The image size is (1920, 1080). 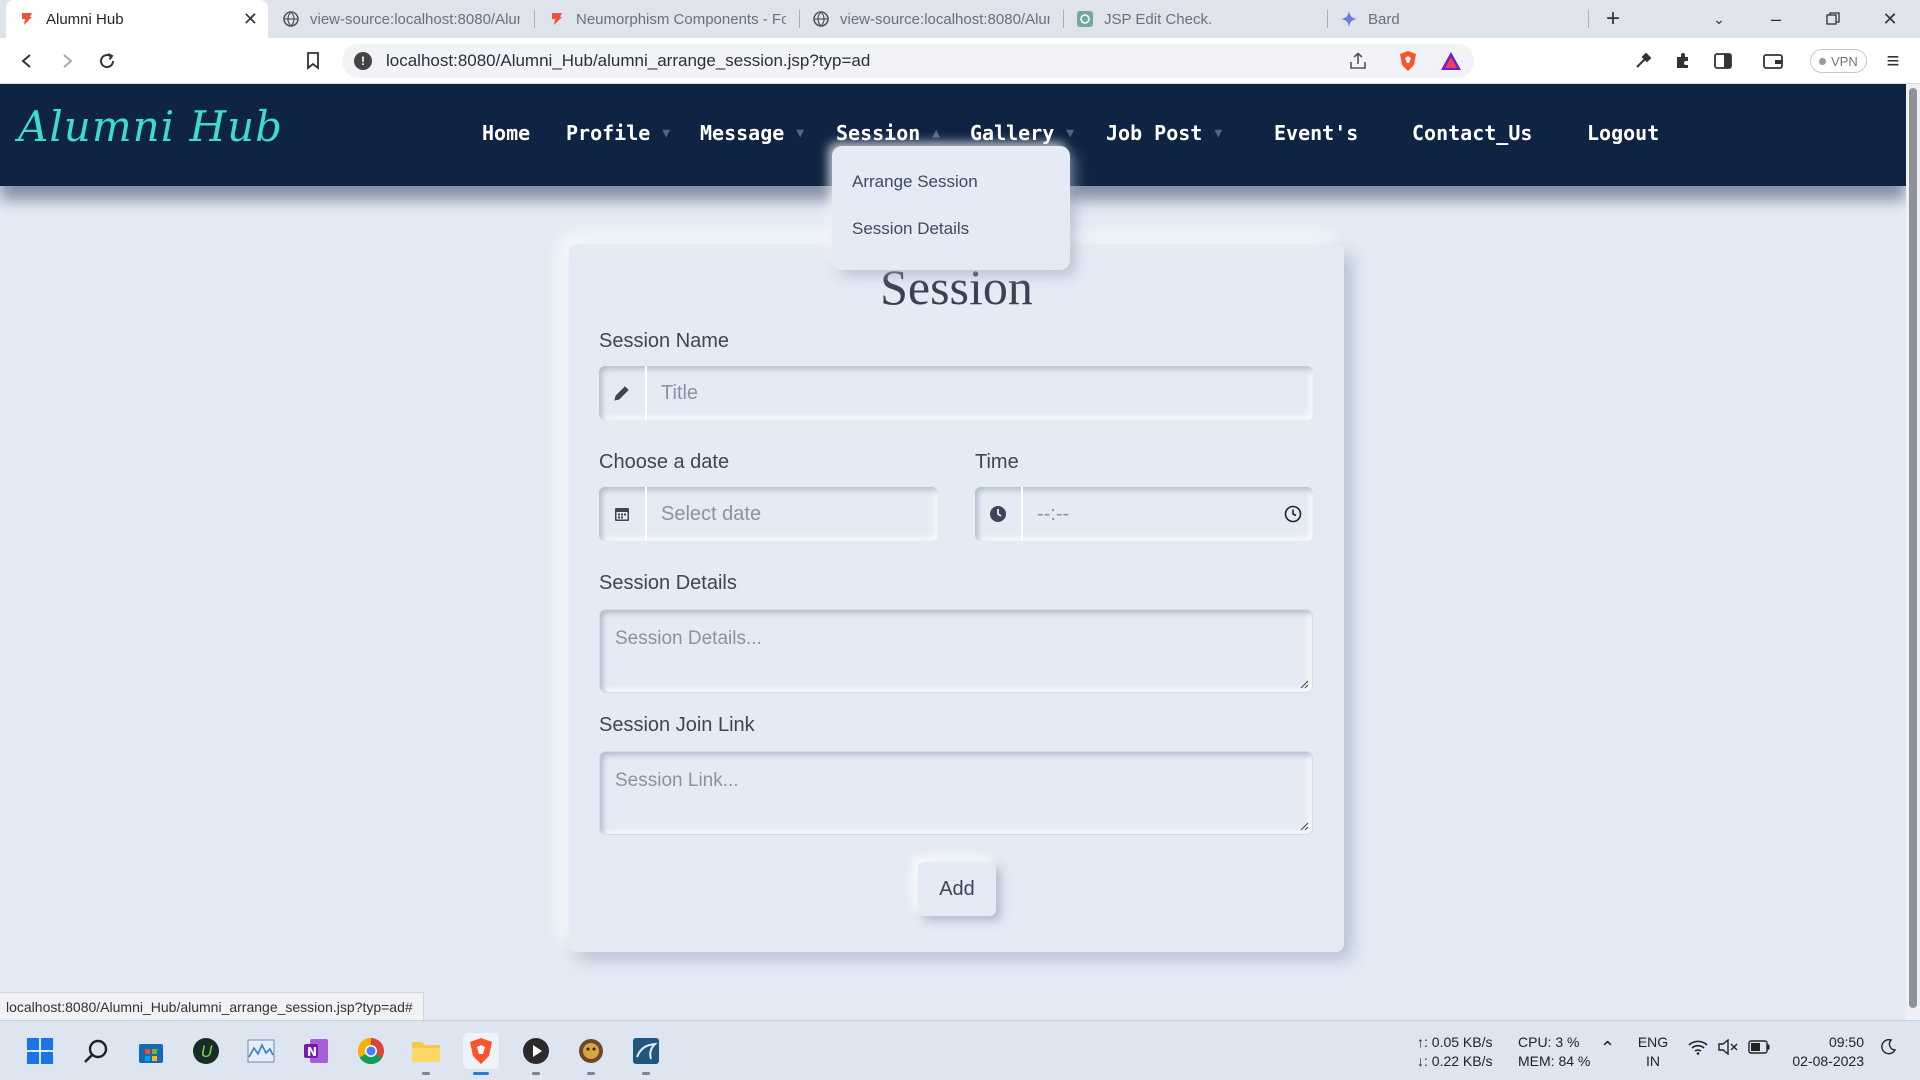 What do you see at coordinates (1613, 19) in the screenshot?
I see `new-tab-button: +` at bounding box center [1613, 19].